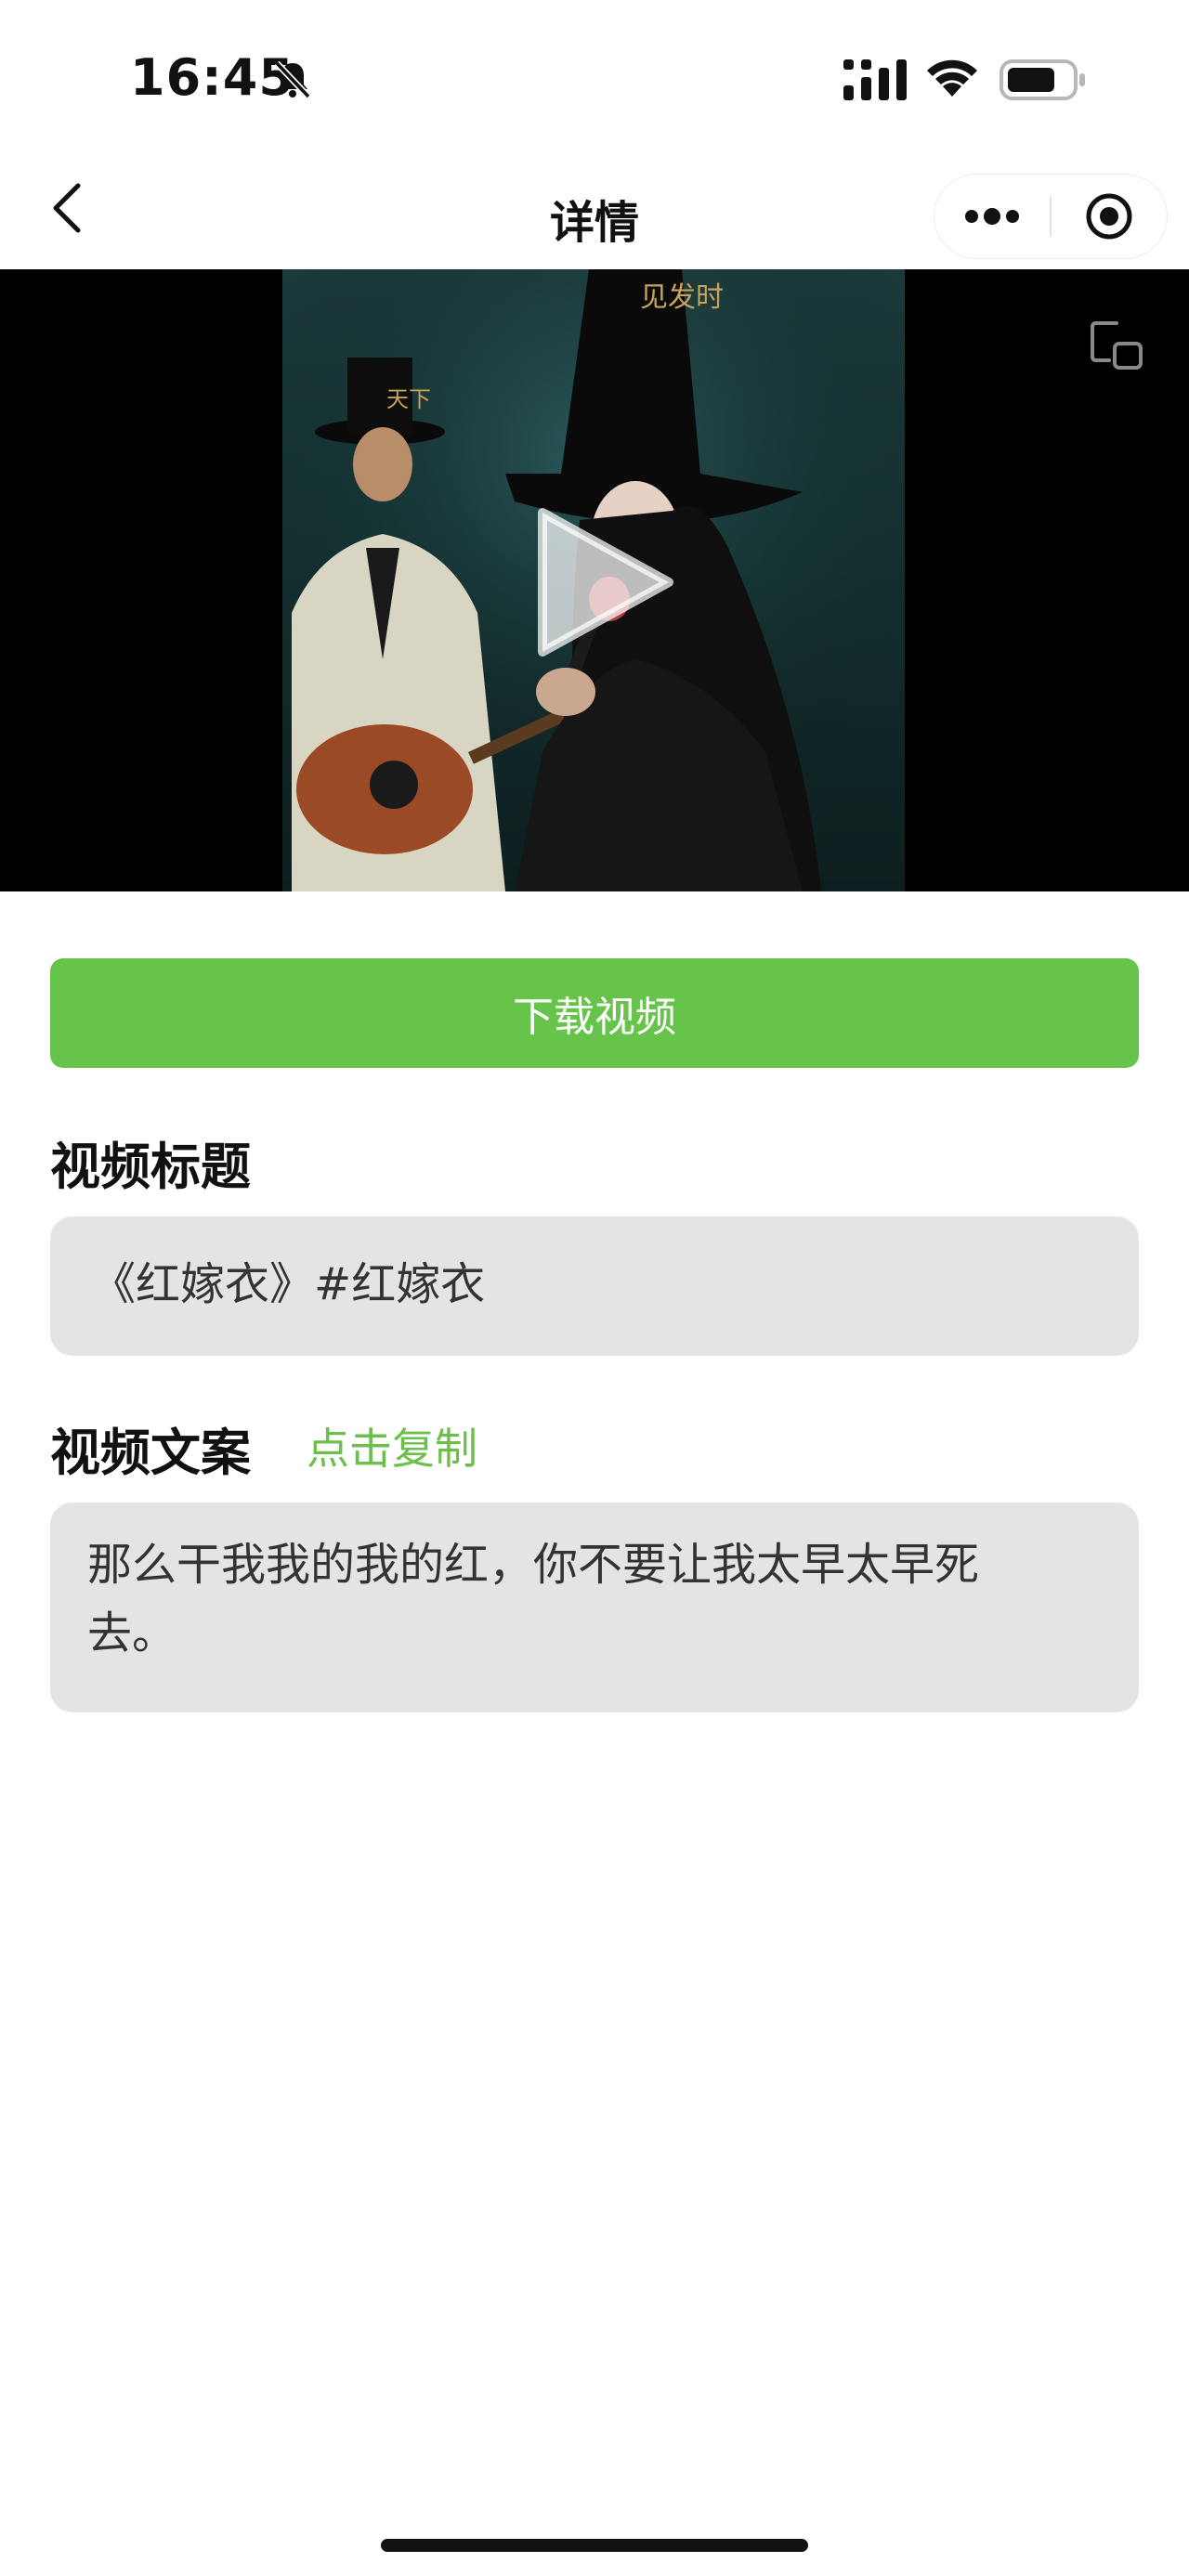  I want to click on more-icon, so click(992, 216).